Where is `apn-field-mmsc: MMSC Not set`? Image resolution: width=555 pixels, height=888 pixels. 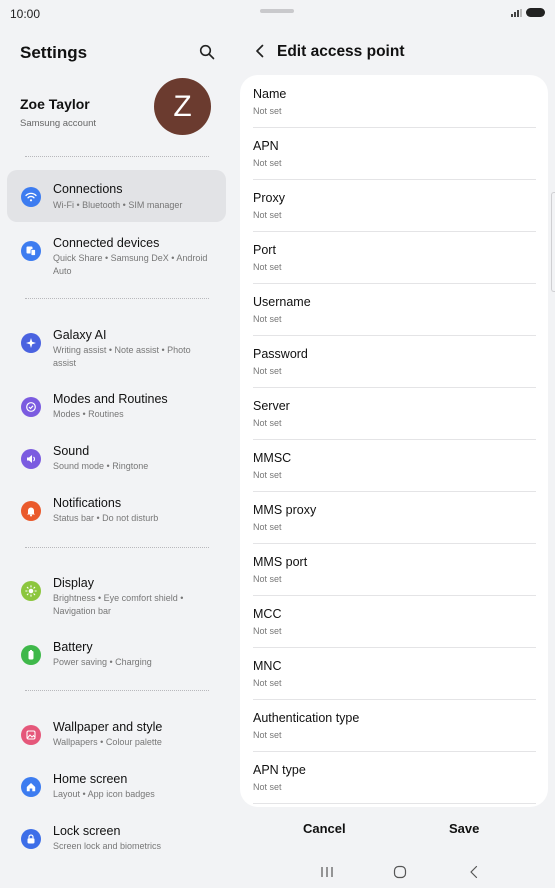 apn-field-mmsc: MMSC Not set is located at coordinates (394, 466).